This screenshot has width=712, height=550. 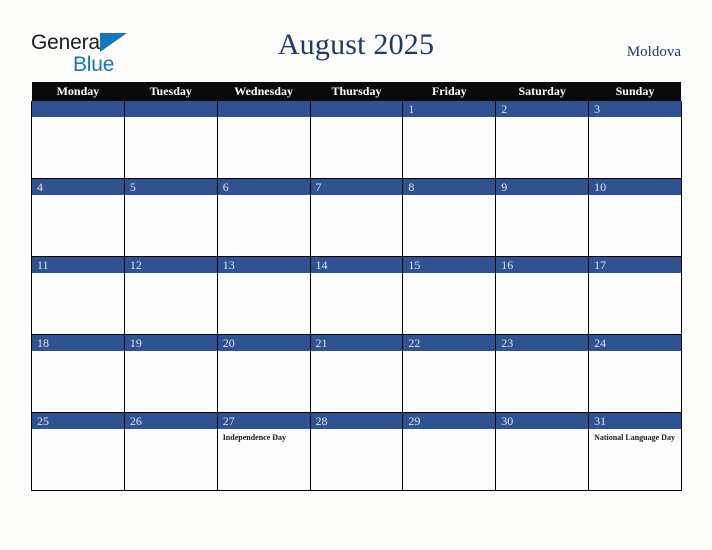 I want to click on calendar-week-row: 4 5 6 7 8 9 10, so click(x=356, y=217).